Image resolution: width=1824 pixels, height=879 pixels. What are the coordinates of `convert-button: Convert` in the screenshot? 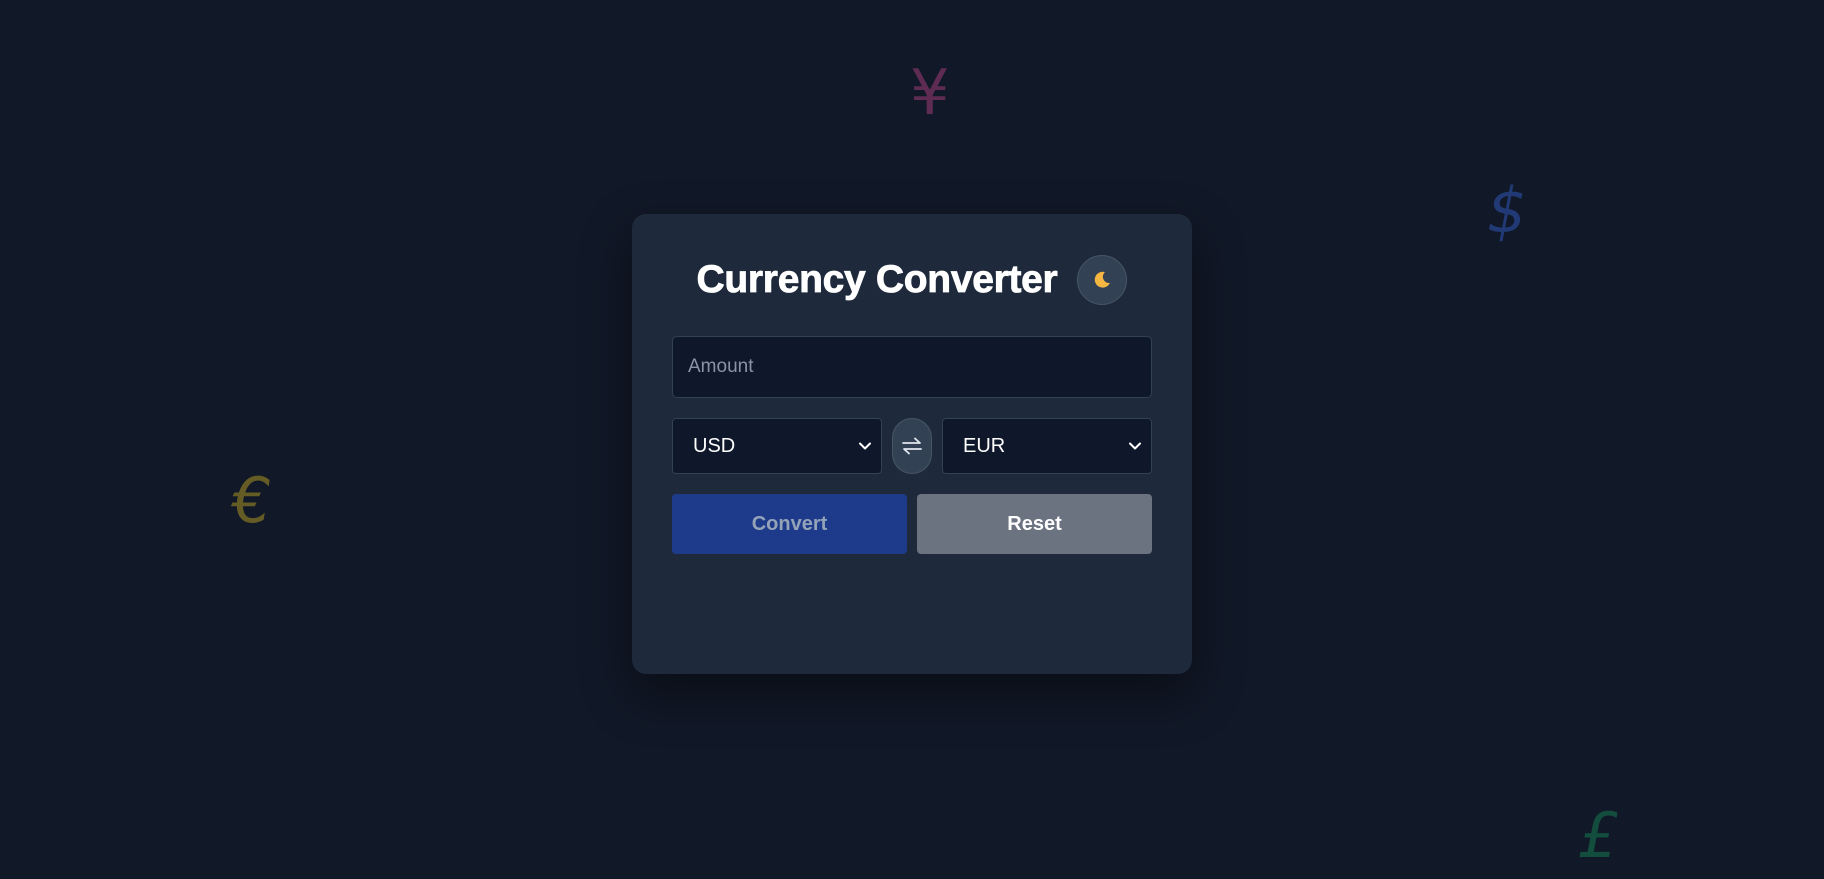 It's located at (789, 524).